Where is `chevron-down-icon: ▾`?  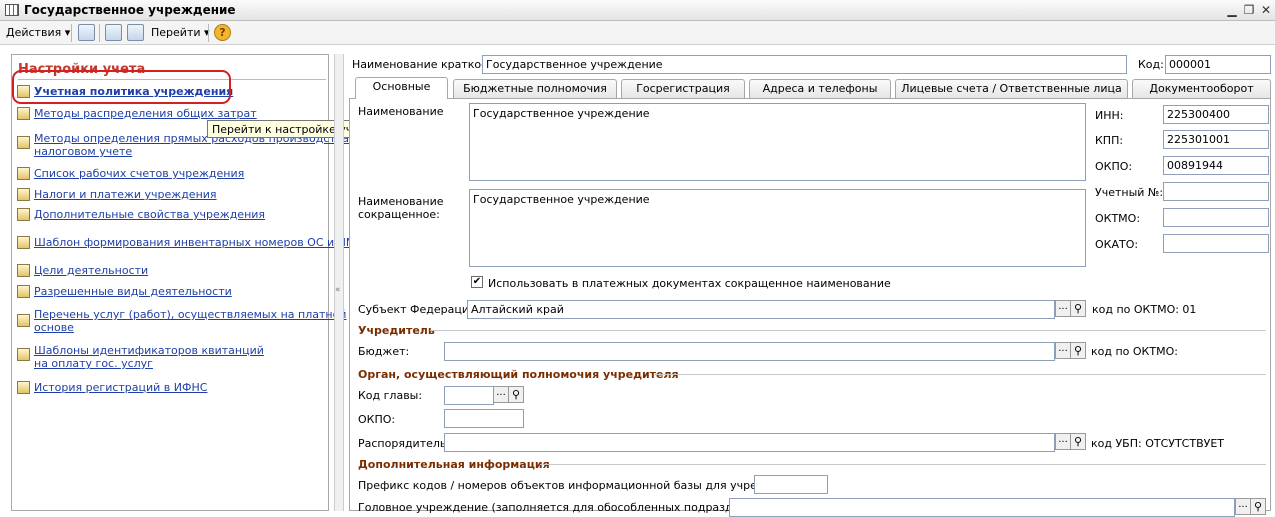 chevron-down-icon: ▾ is located at coordinates (67, 32).